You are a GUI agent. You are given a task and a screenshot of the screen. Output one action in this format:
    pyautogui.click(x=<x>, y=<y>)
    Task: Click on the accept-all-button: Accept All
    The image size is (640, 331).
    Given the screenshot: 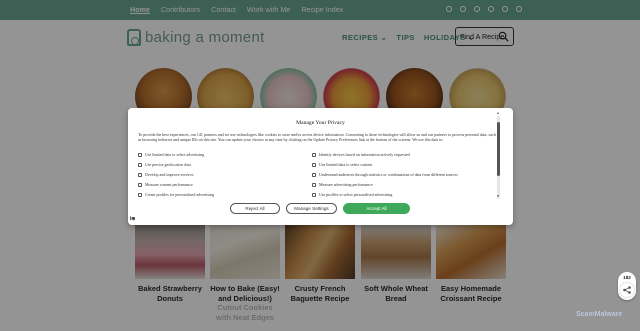 What is the action you would take?
    pyautogui.click(x=376, y=208)
    